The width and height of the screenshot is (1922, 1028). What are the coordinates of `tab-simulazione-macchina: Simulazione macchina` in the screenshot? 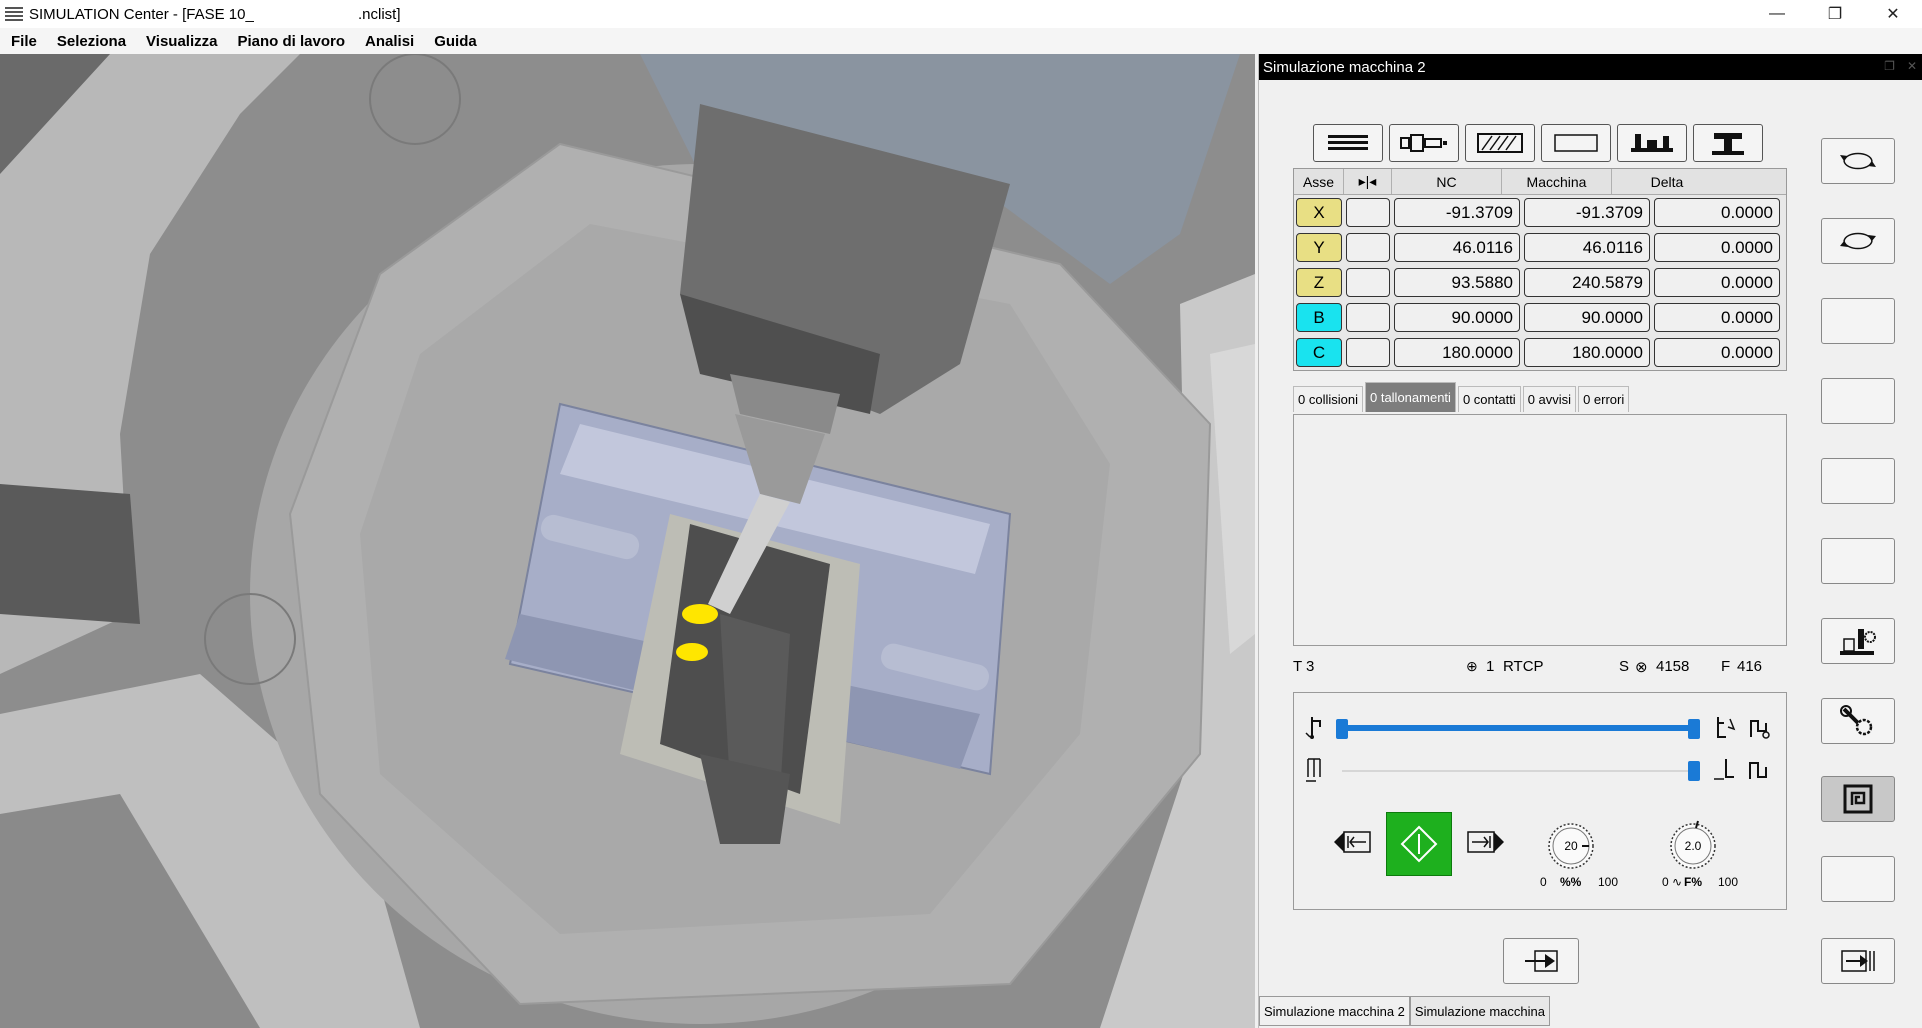 It's located at (1479, 1011).